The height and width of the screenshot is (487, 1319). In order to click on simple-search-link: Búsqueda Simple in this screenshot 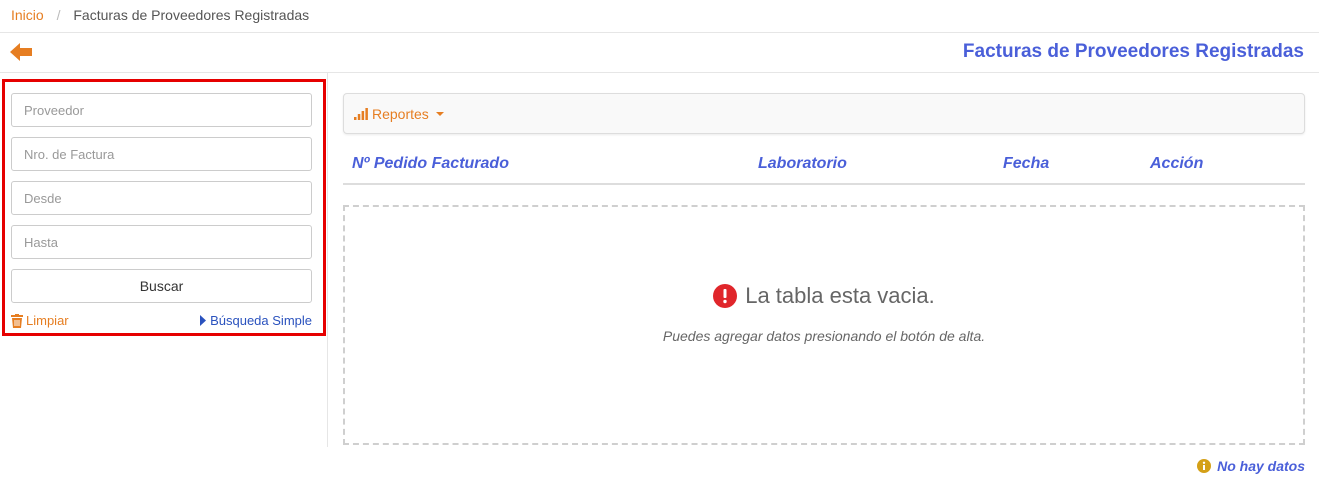, I will do `click(256, 320)`.